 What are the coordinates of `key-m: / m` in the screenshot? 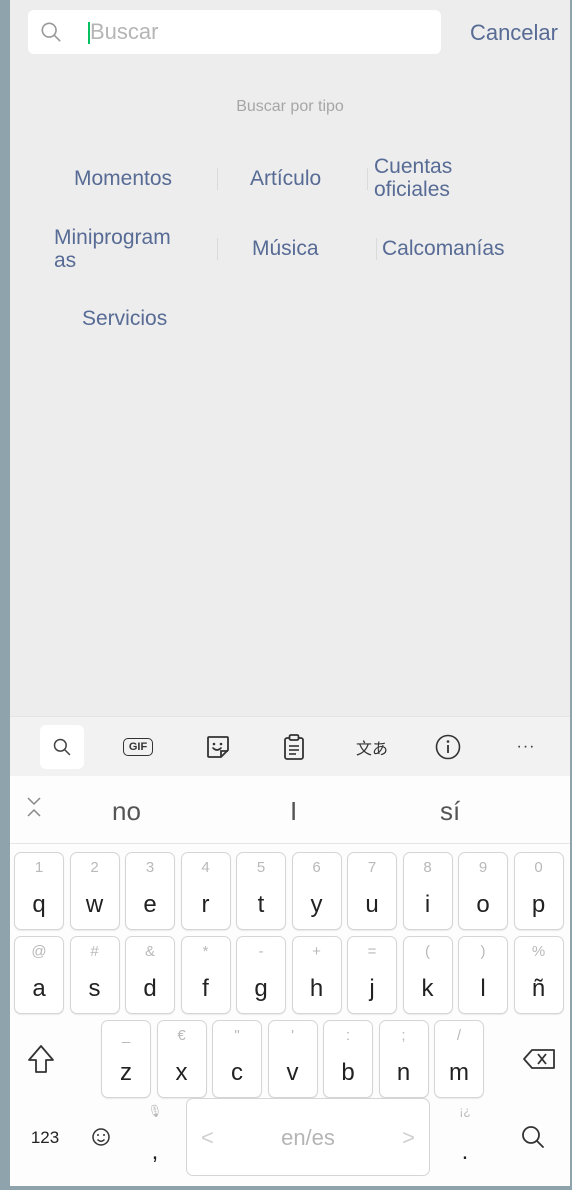 It's located at (459, 1059).